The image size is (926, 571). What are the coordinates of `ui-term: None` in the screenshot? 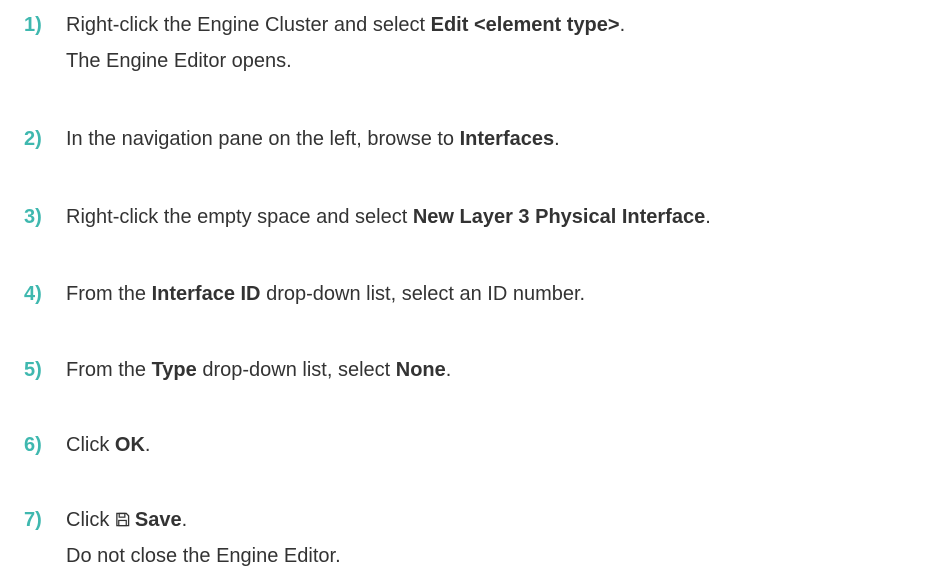 It's located at (420, 370).